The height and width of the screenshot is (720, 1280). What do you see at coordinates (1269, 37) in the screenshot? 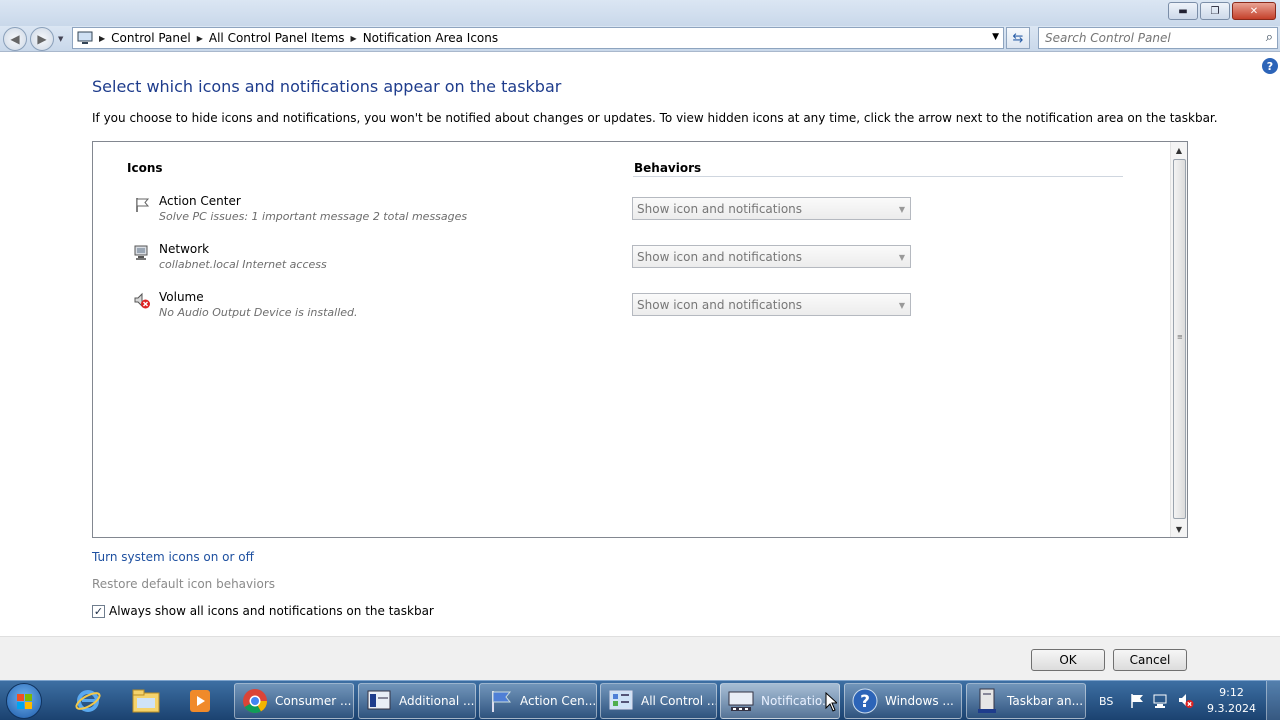
I see `search-icon: ⌕` at bounding box center [1269, 37].